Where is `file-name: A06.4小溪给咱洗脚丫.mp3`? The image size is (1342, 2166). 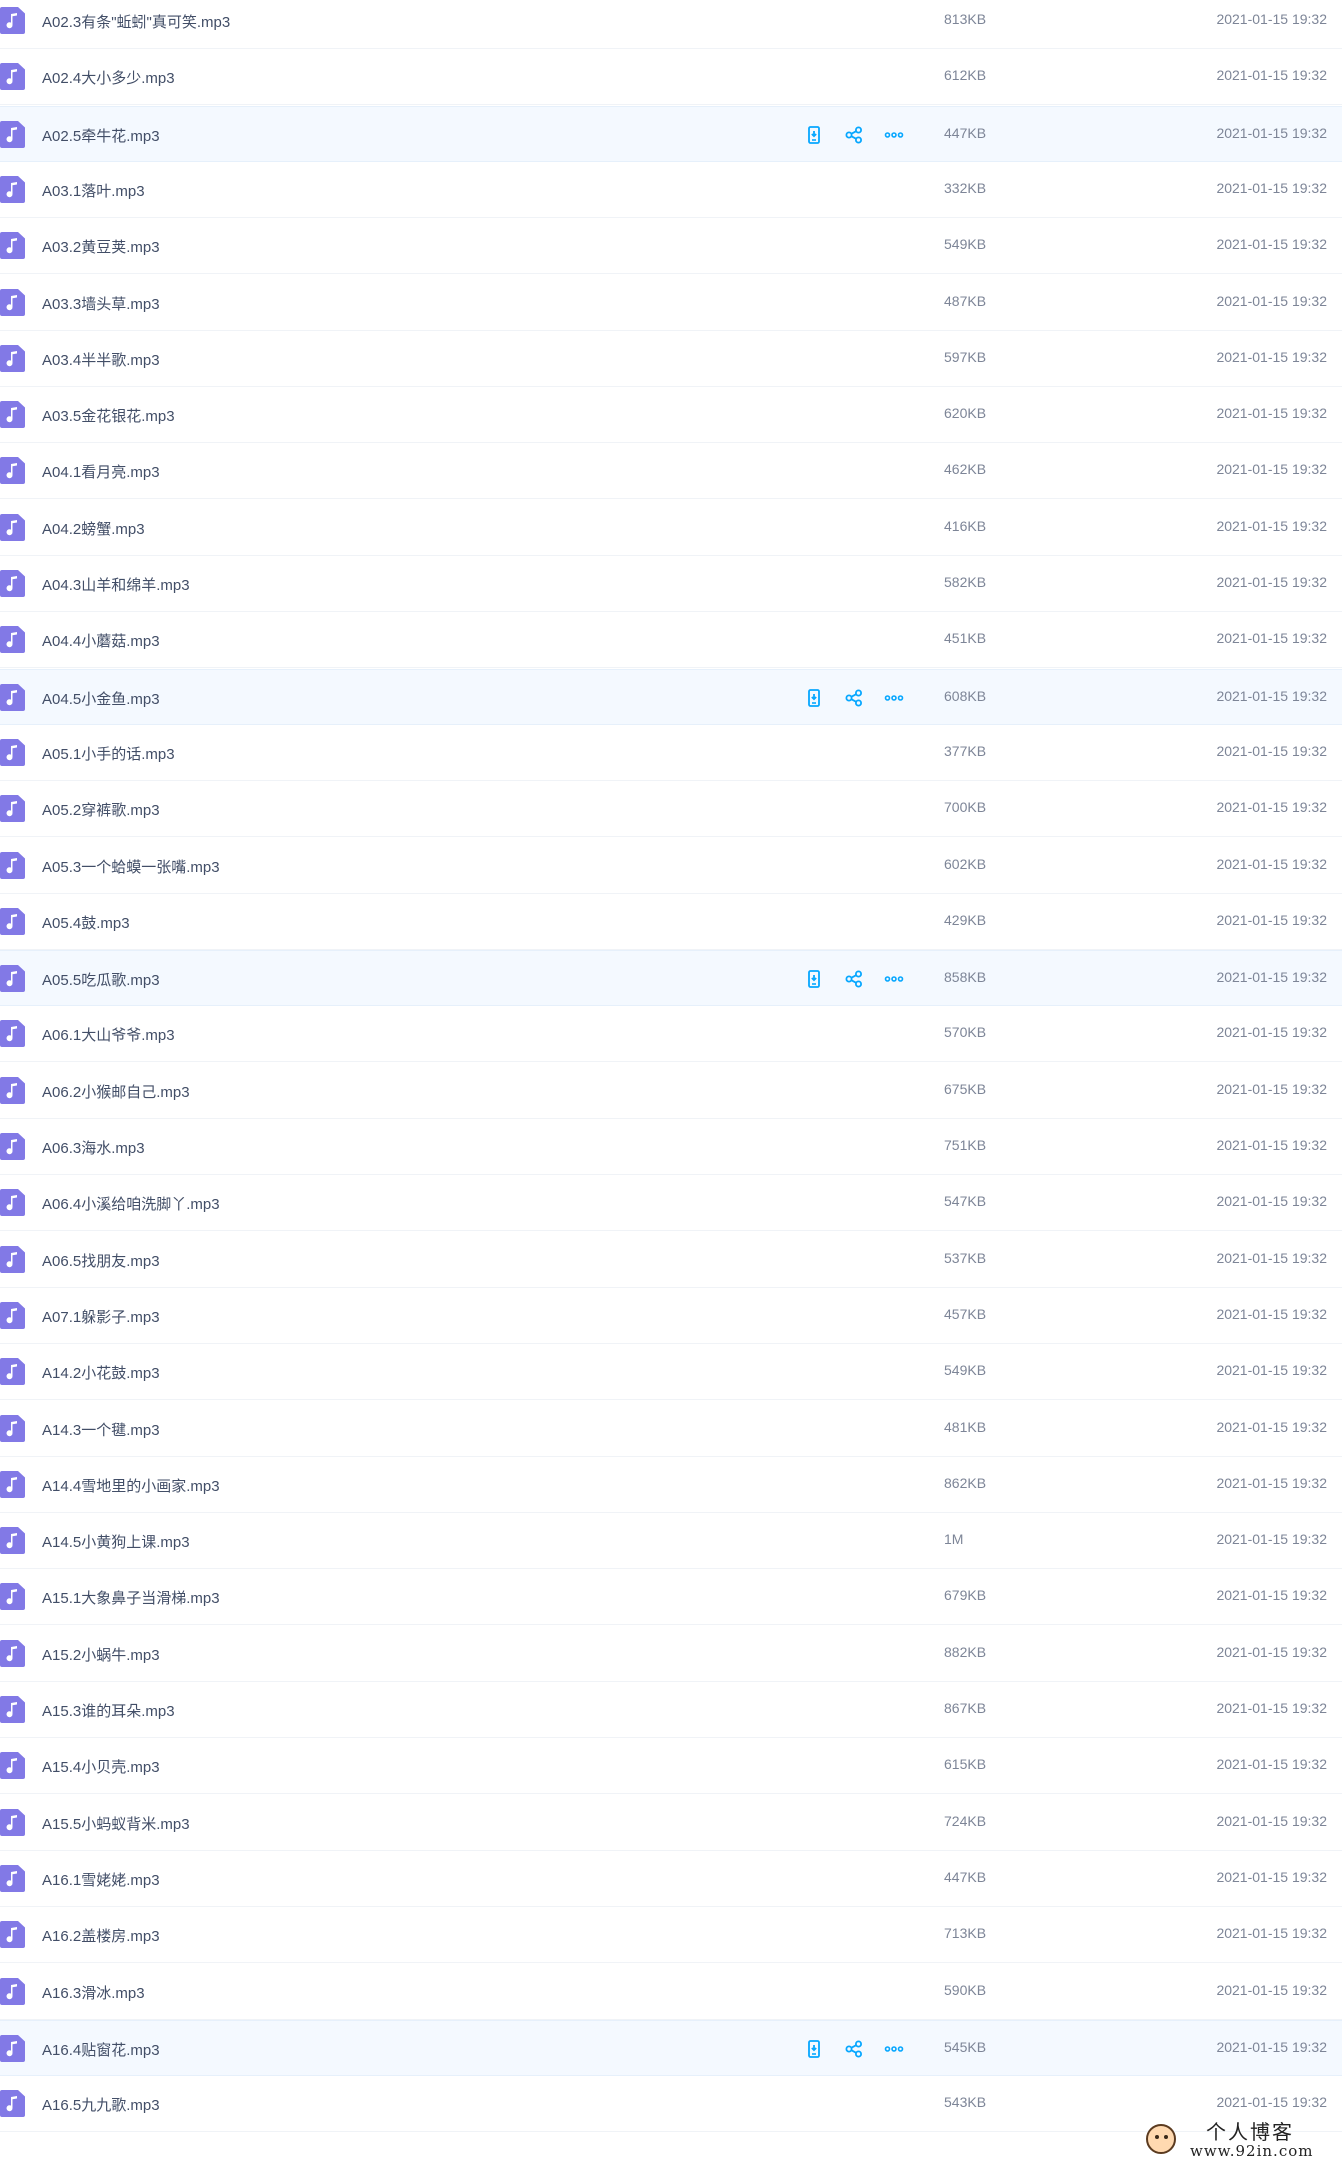
file-name: A06.4小溪给咱洗脚丫.mp3 is located at coordinates (131, 1203).